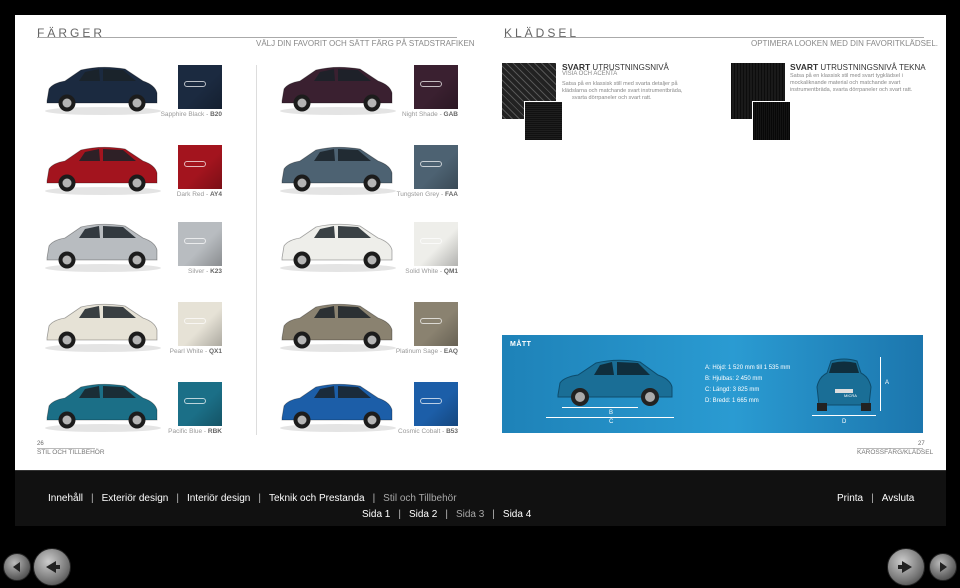 The width and height of the screenshot is (960, 588). Describe the element at coordinates (426, 351) in the screenshot. I see `color-label-eaq: Platinum Sage - EAQ` at that location.